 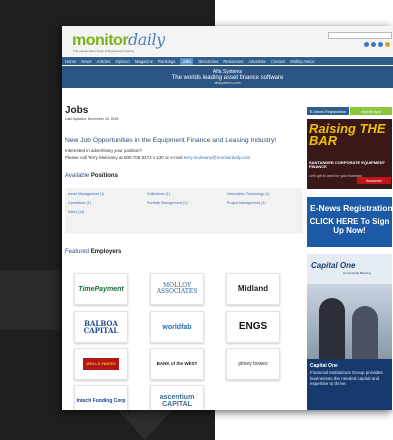 What do you see at coordinates (217, 157) in the screenshot?
I see `email-link: terry.mulreany@monitordaily.com` at bounding box center [217, 157].